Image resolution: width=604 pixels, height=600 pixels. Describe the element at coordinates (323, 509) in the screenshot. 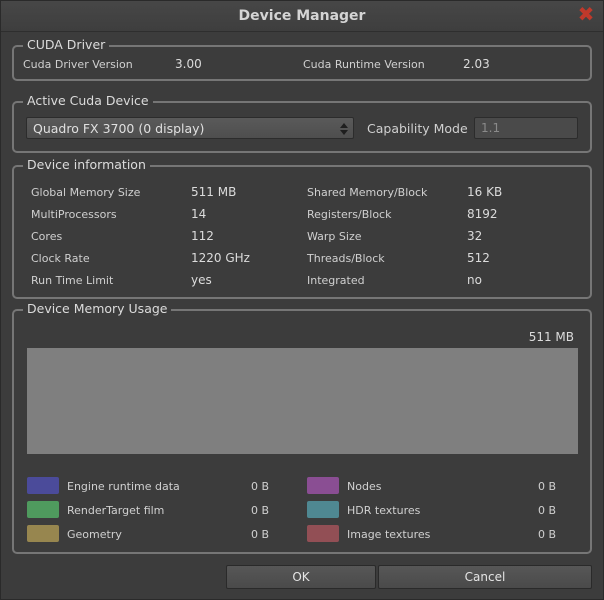

I see `legend-swatch-hdr-textures` at that location.